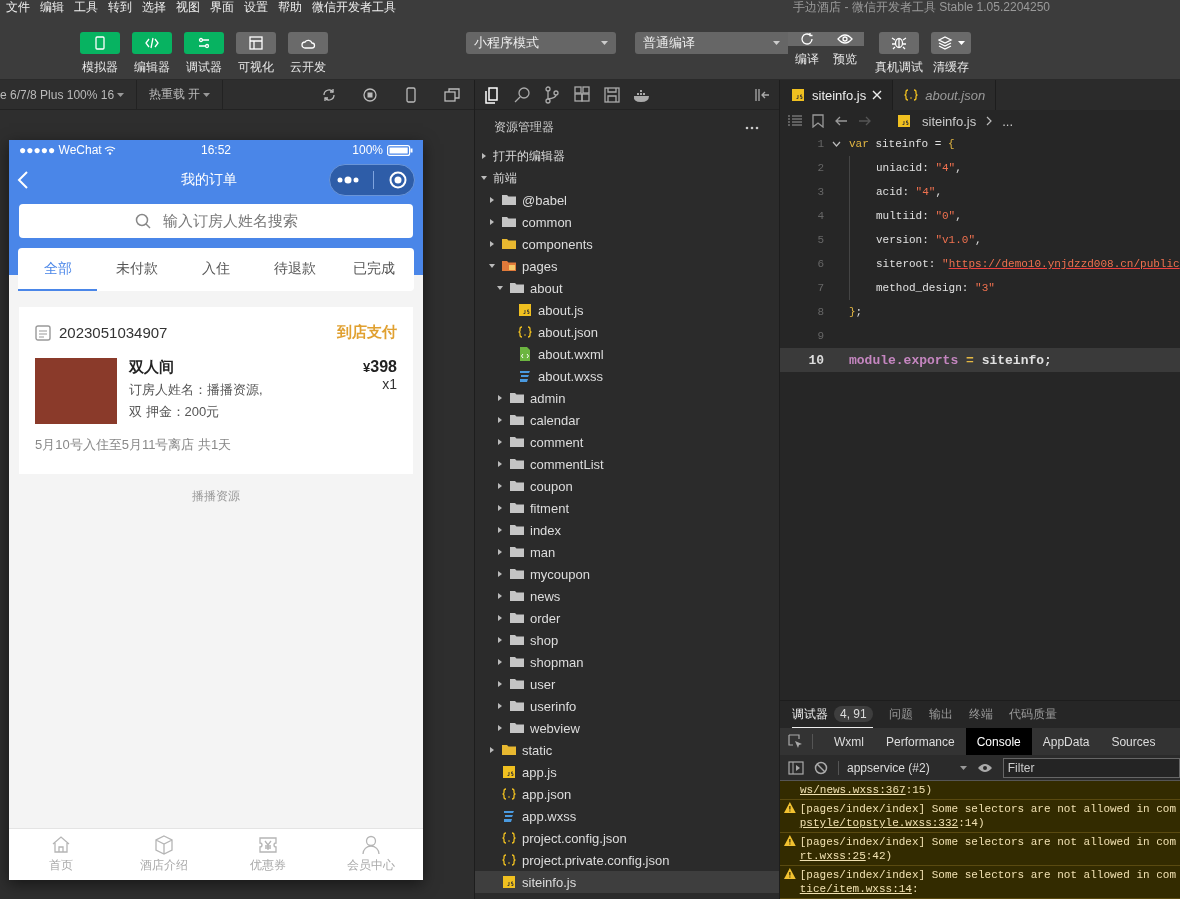  What do you see at coordinates (216, 221) in the screenshot?
I see `search-field: 输入订房人姓名搜索` at bounding box center [216, 221].